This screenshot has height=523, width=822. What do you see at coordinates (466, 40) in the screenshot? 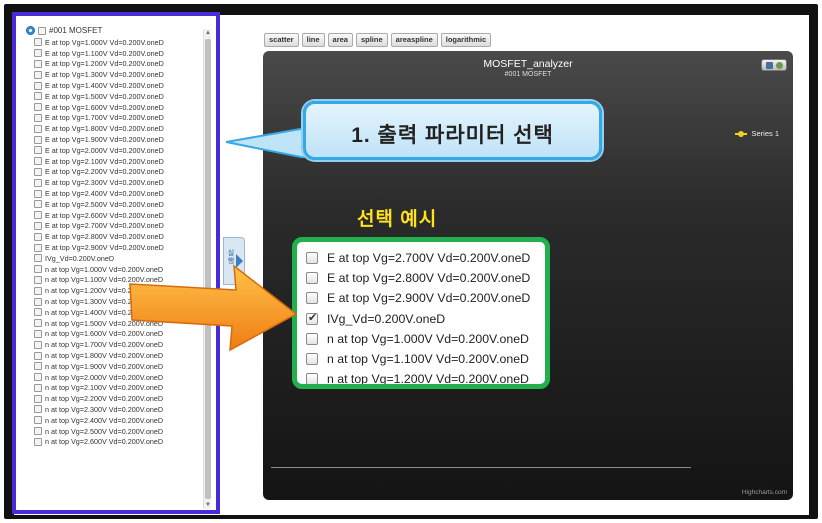
I see `chart-type-button-logarithmic: logarithmic` at bounding box center [466, 40].